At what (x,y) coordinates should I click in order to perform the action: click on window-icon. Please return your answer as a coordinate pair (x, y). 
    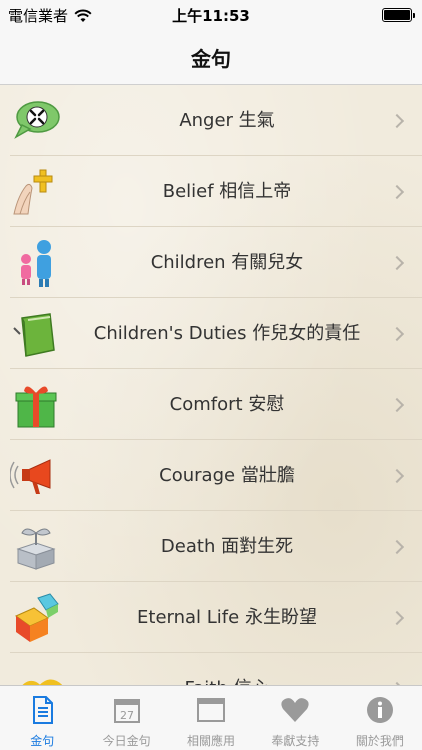
    Looking at the image, I should click on (211, 710).